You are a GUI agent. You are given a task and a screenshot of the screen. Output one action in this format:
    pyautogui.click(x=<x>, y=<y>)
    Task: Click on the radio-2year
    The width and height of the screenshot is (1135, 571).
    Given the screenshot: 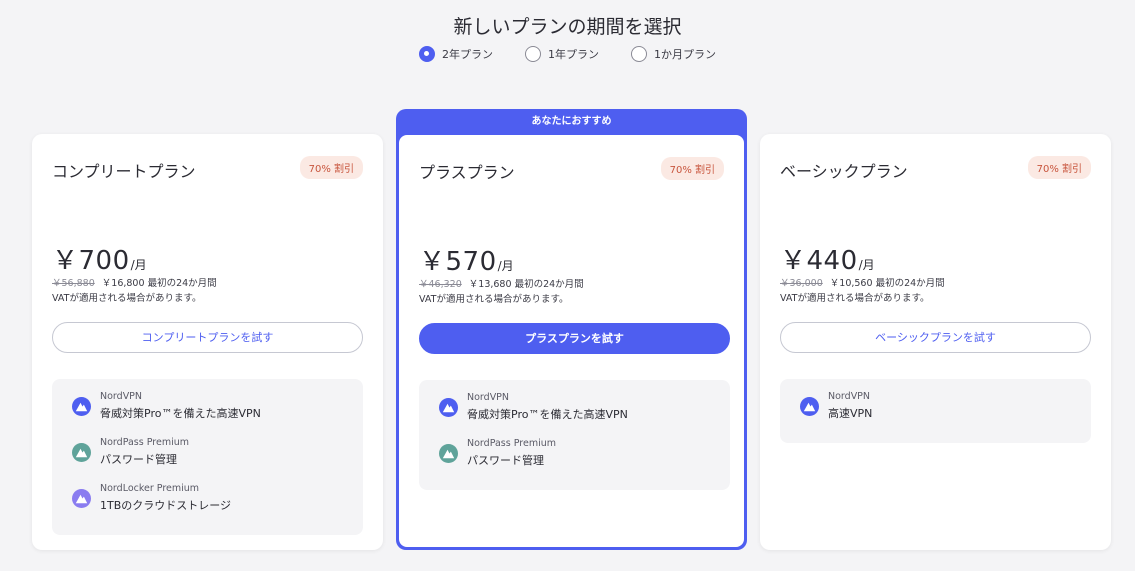 What is the action you would take?
    pyautogui.click(x=427, y=54)
    